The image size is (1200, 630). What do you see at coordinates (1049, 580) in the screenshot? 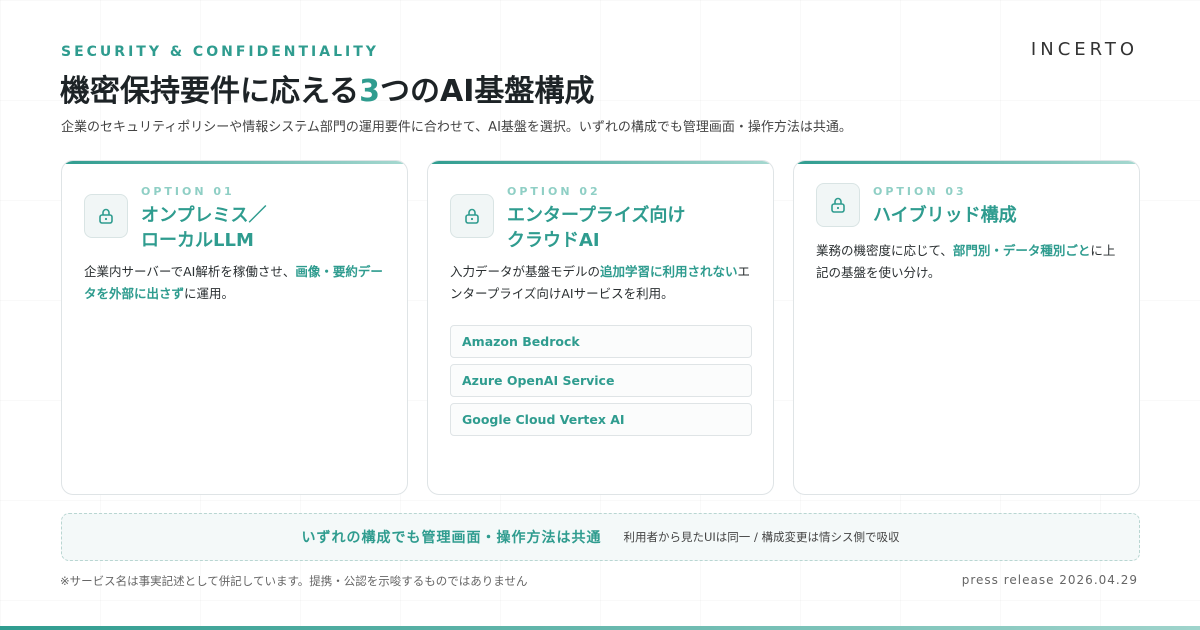
I see `press-date: press release 2026.04.29` at bounding box center [1049, 580].